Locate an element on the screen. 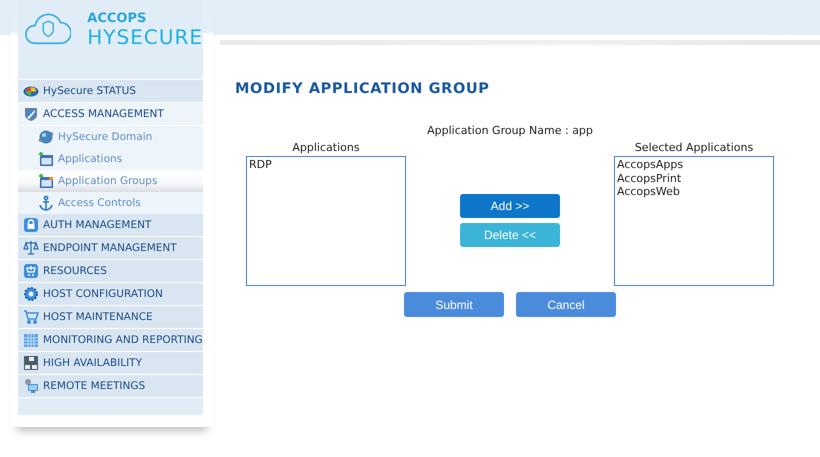 The width and height of the screenshot is (820, 457). list-option: AccopsPrint is located at coordinates (694, 178).